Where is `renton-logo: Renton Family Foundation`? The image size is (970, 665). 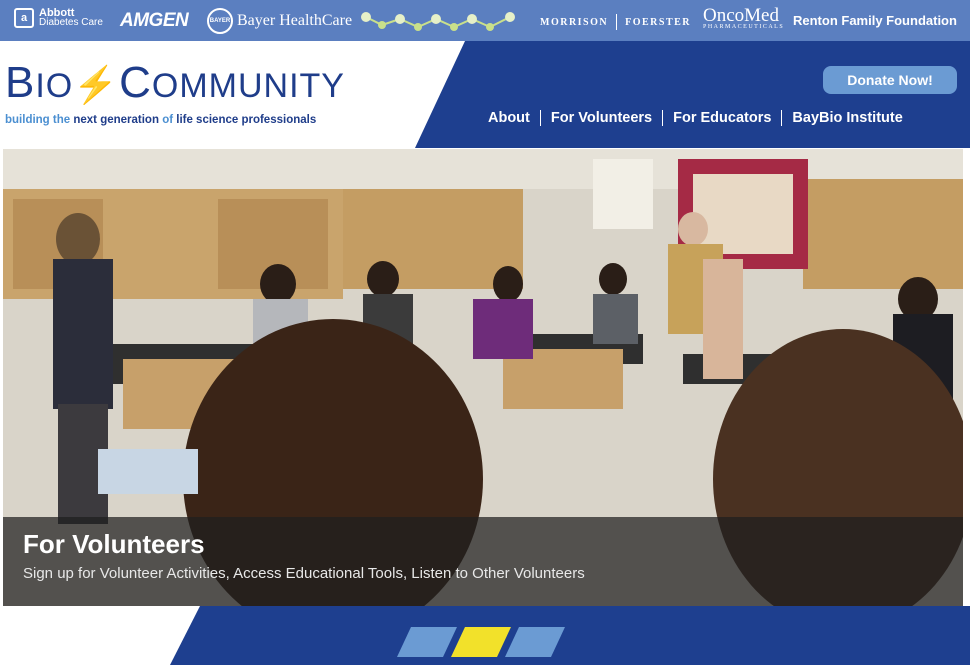 renton-logo: Renton Family Foundation is located at coordinates (875, 20).